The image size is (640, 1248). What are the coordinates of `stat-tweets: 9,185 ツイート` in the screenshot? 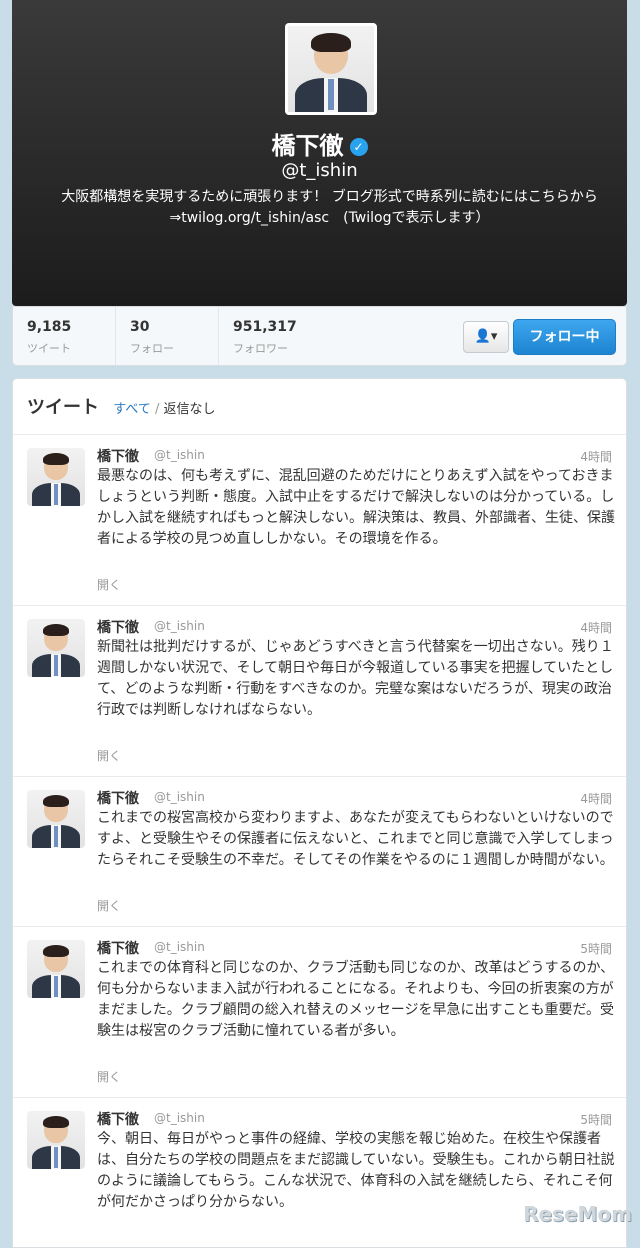 It's located at (64, 336).